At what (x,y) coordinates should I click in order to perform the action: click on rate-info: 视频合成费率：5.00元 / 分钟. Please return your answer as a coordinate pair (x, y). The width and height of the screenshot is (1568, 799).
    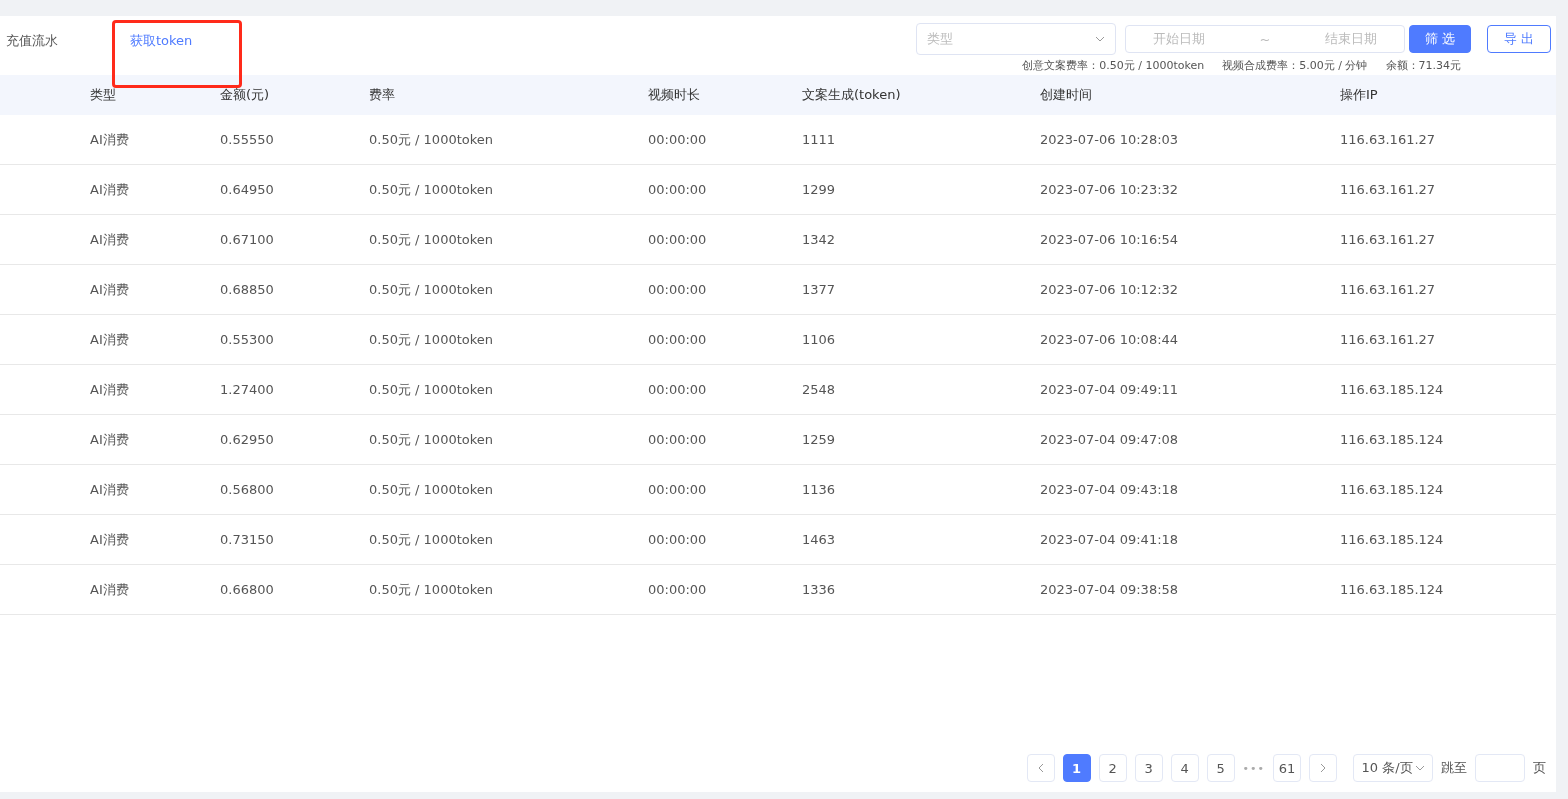
    Looking at the image, I should click on (1295, 65).